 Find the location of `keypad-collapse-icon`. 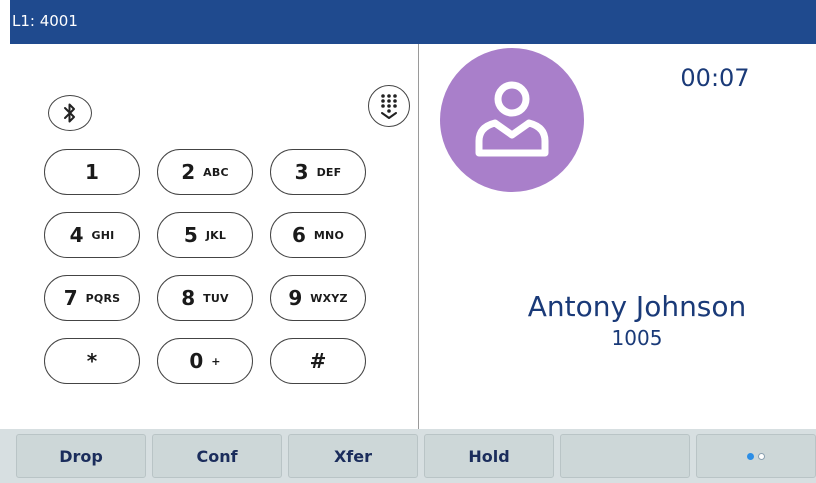

keypad-collapse-icon is located at coordinates (389, 106).